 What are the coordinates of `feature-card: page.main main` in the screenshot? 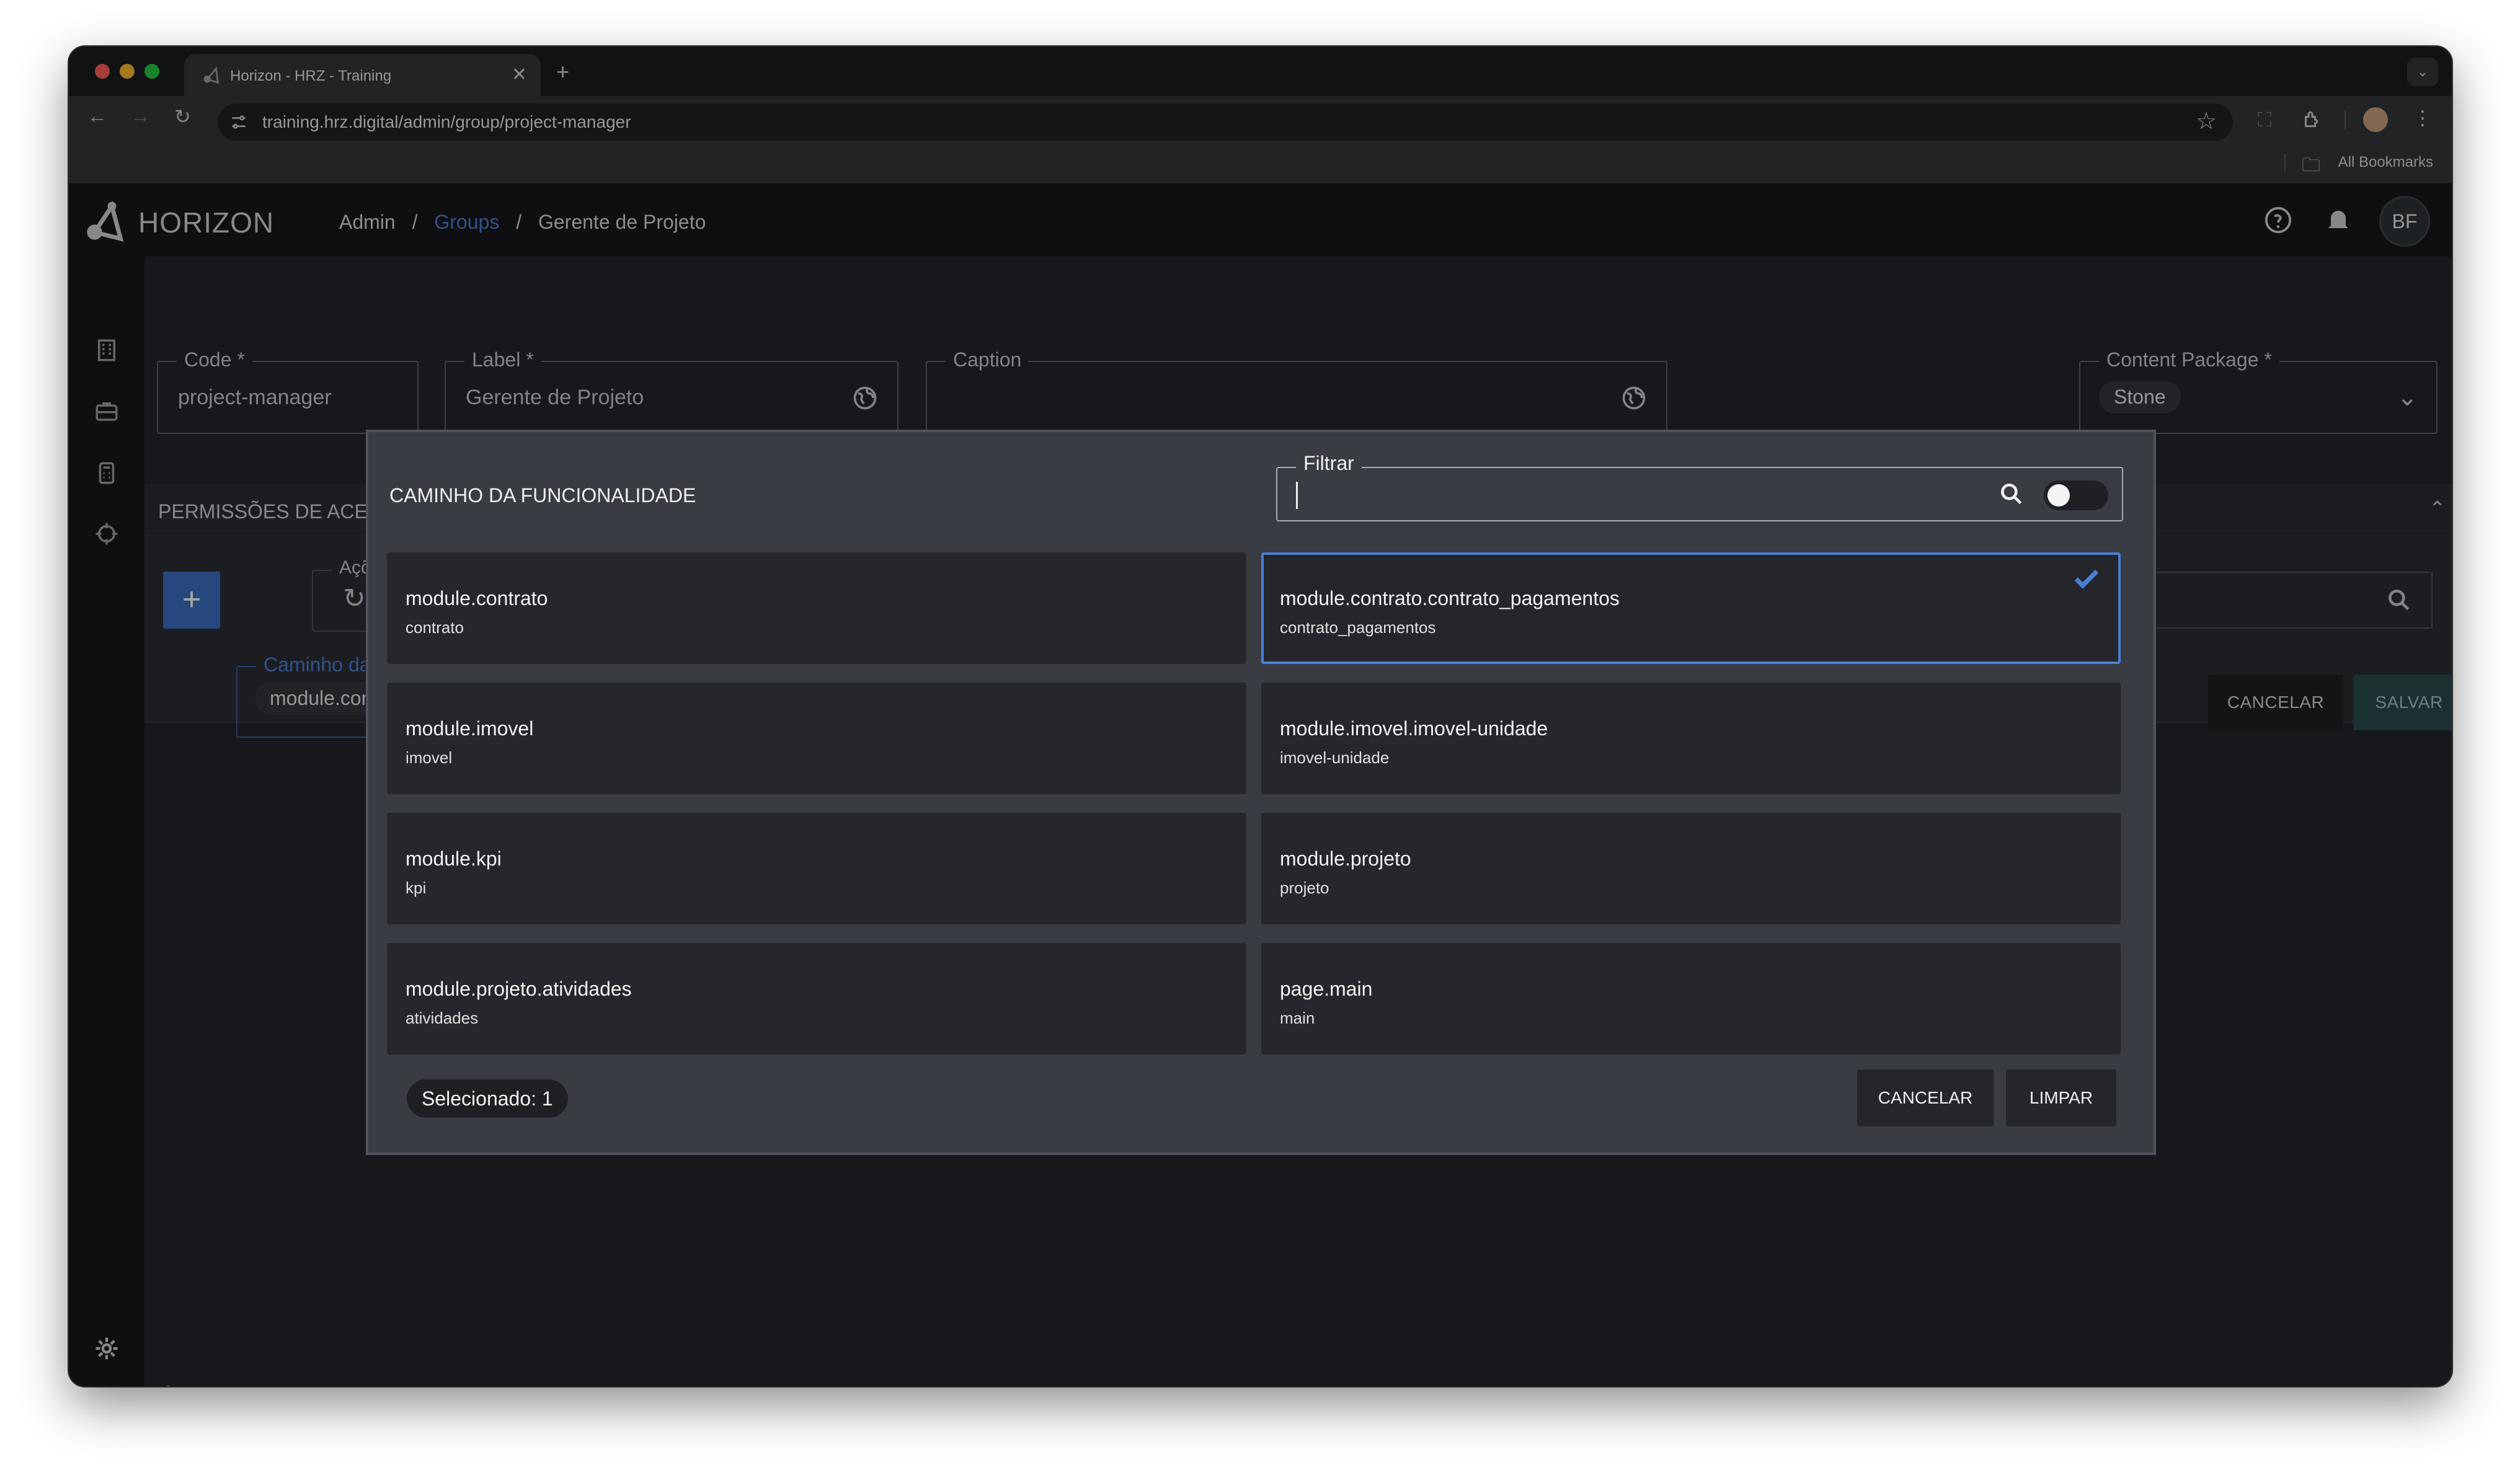 It's located at (1691, 999).